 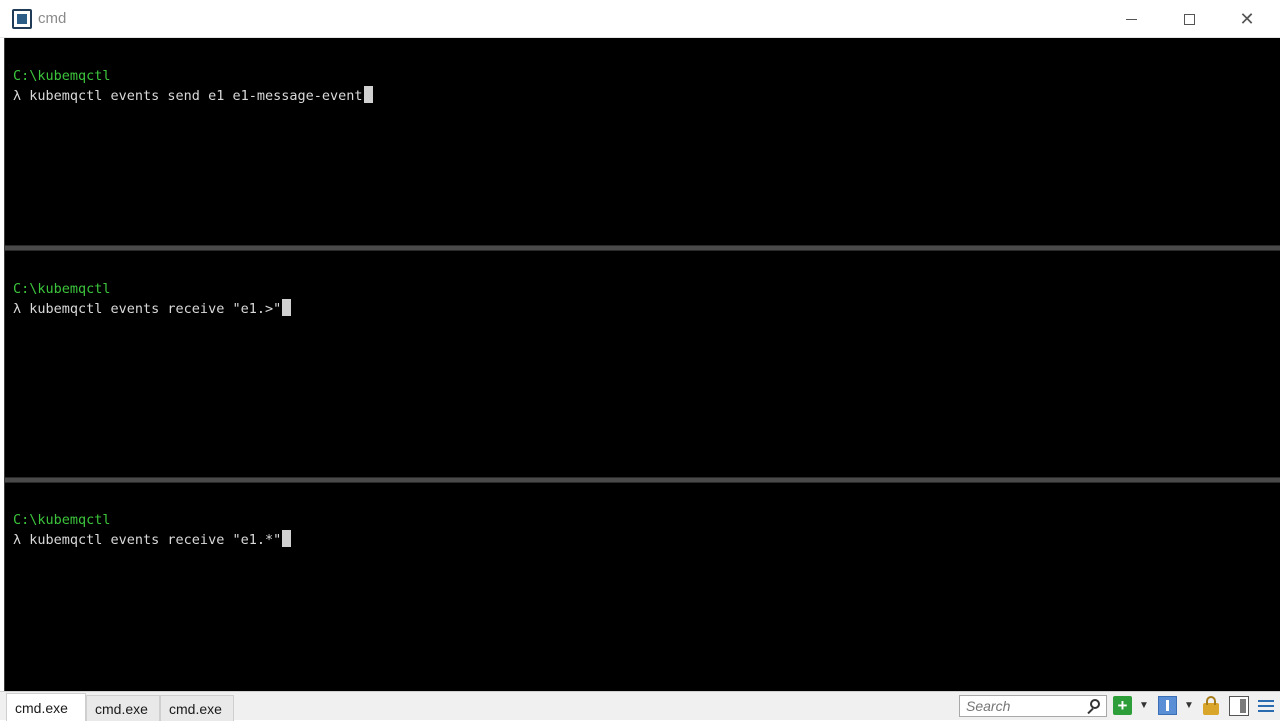 What do you see at coordinates (640, 706) in the screenshot?
I see `tab-bar: cmd.exe cmd.exe cmd.exe + ▼ ▼` at bounding box center [640, 706].